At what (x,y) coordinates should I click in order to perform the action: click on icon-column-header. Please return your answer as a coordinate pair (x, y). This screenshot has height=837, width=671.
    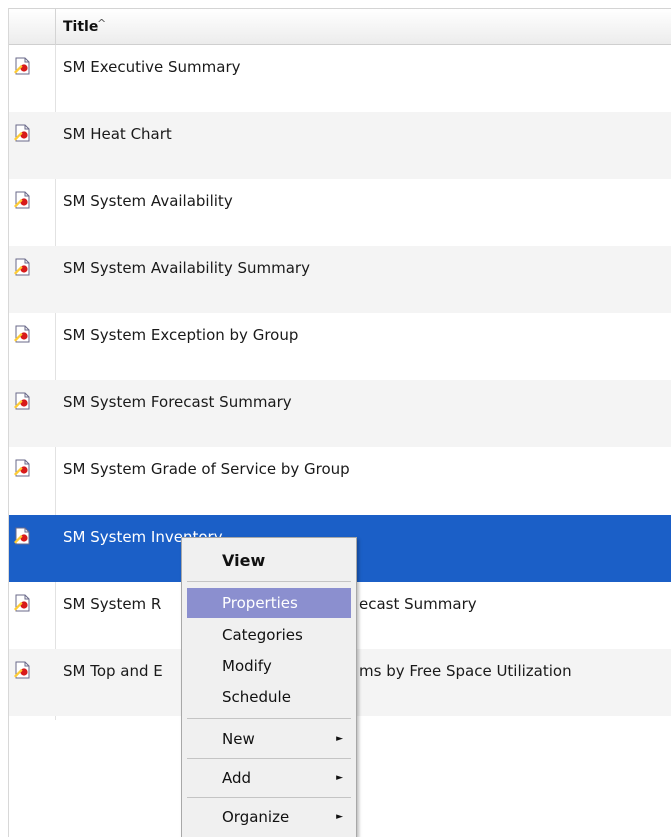
    Looking at the image, I should click on (32, 27).